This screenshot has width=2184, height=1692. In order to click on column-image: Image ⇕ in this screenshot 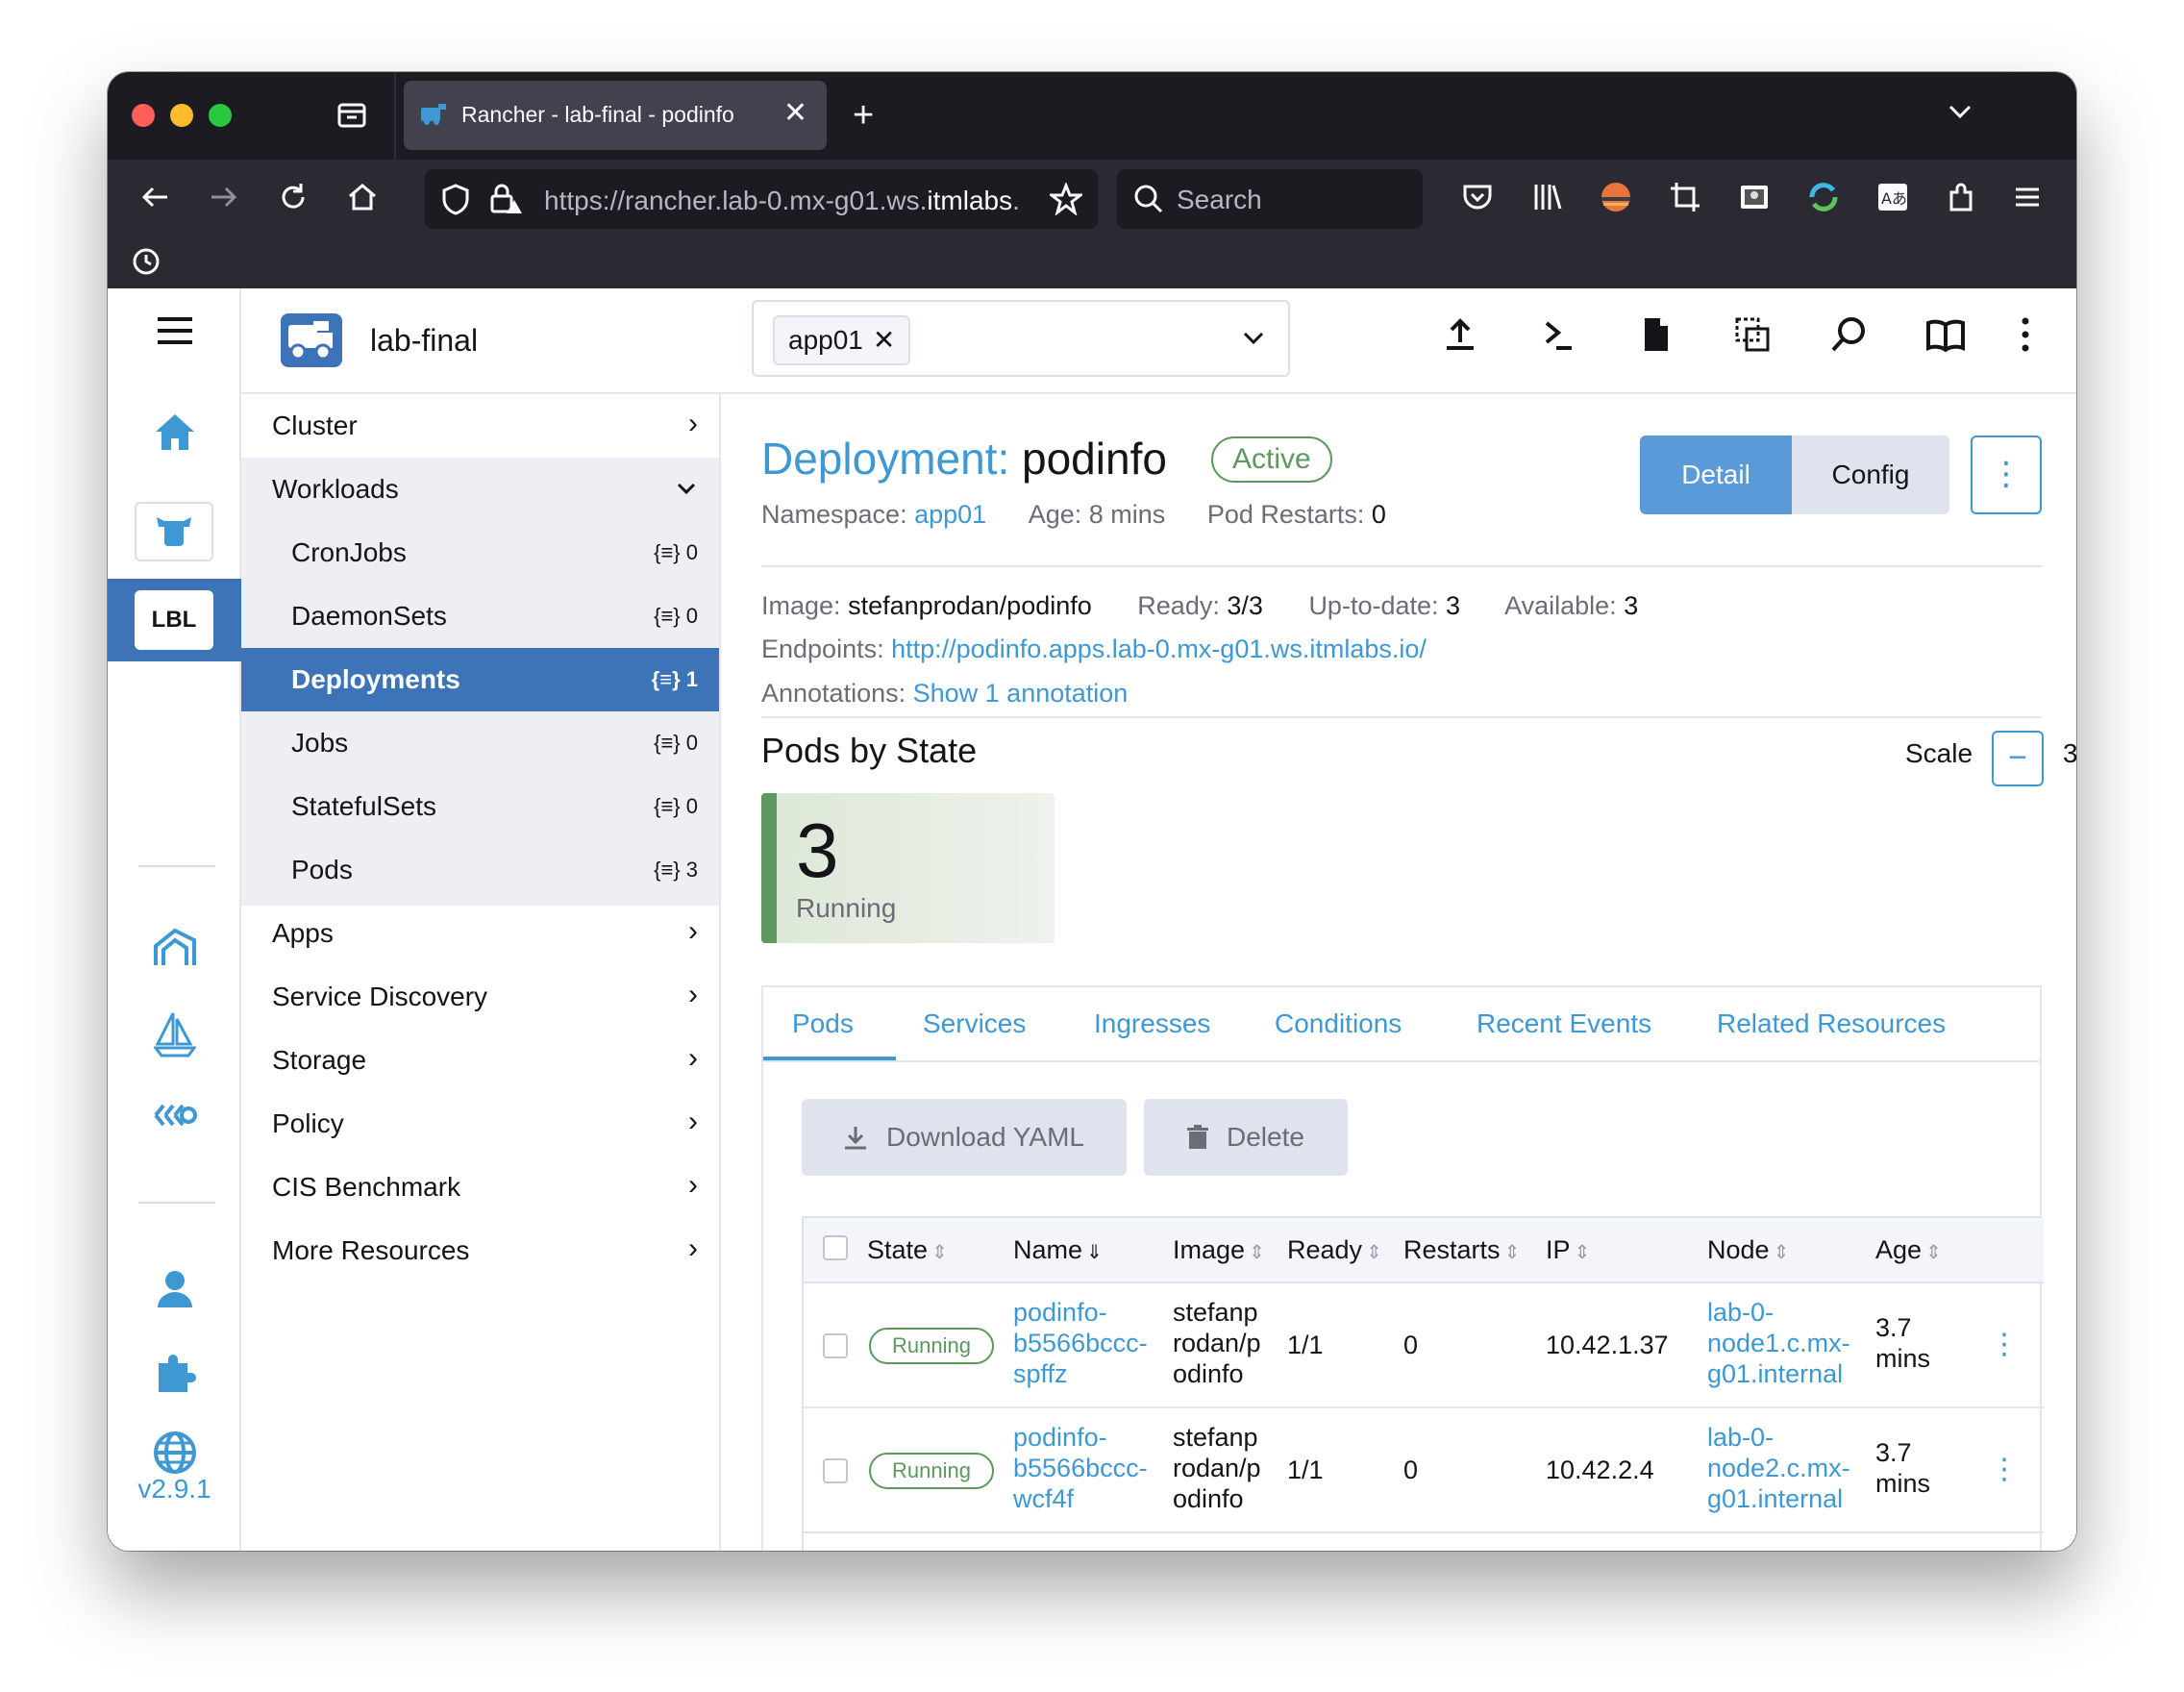, I will do `click(1219, 1250)`.